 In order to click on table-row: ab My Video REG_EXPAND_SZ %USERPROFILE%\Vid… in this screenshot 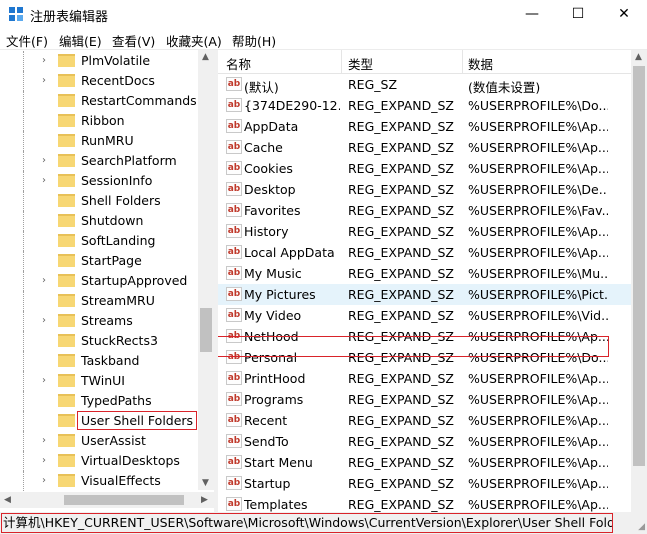, I will do `click(424, 315)`.